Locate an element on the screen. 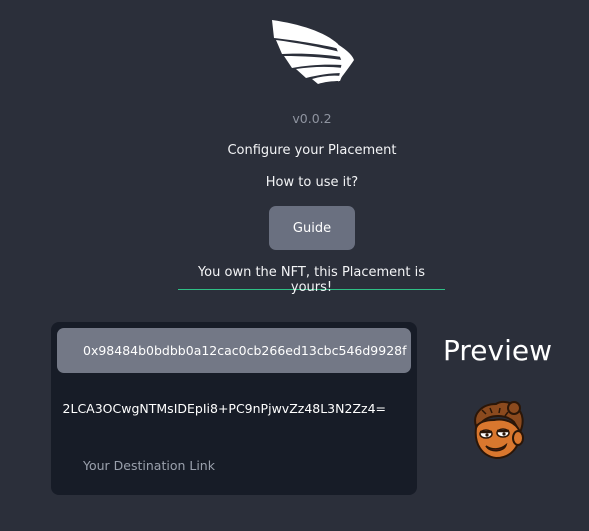 This screenshot has width=589, height=531. guide-button: Guide is located at coordinates (312, 228).